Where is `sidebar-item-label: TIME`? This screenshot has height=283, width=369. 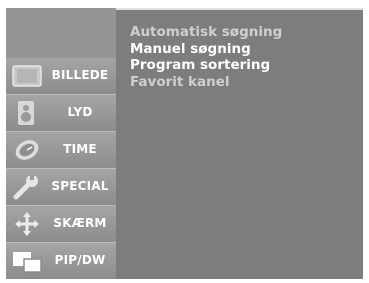 sidebar-item-label: TIME is located at coordinates (80, 149).